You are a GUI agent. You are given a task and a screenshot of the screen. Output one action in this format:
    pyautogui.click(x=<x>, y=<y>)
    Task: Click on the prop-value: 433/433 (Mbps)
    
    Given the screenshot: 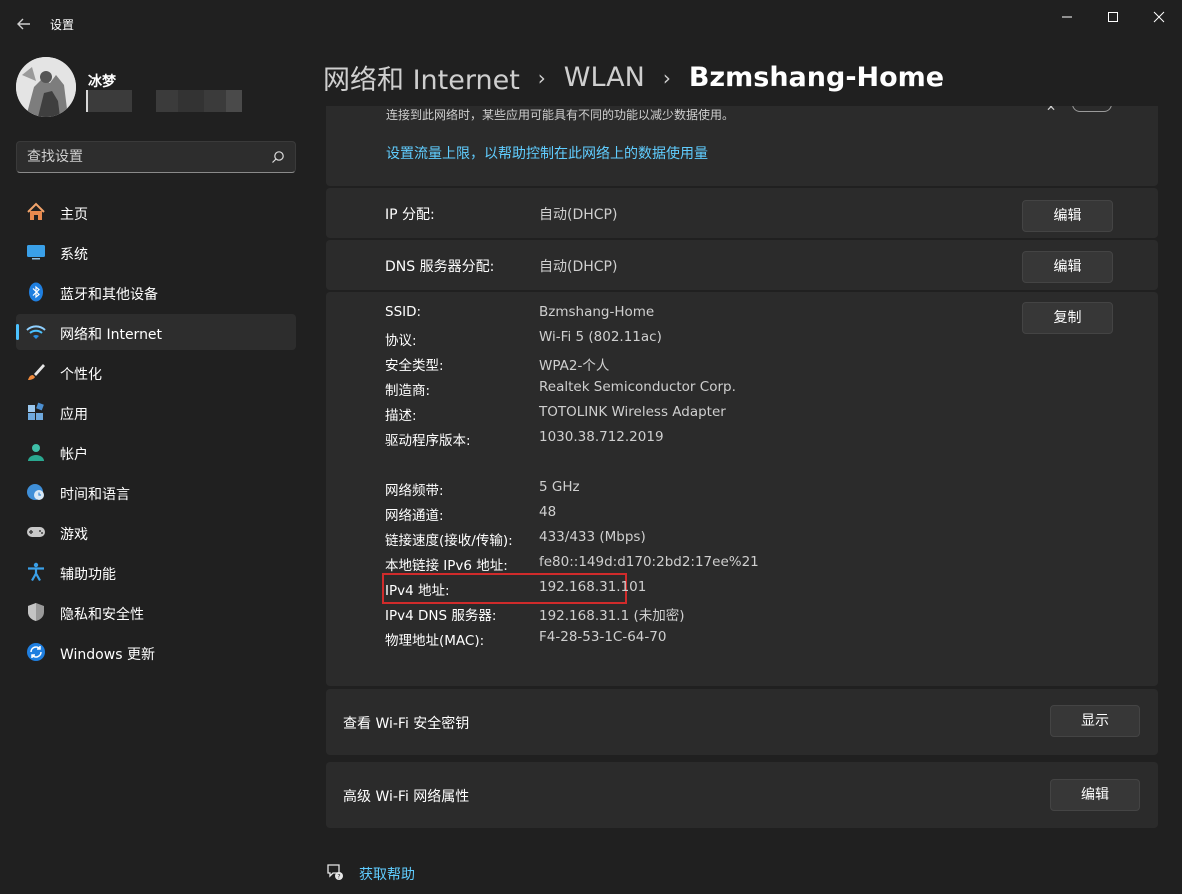 What is the action you would take?
    pyautogui.click(x=592, y=537)
    